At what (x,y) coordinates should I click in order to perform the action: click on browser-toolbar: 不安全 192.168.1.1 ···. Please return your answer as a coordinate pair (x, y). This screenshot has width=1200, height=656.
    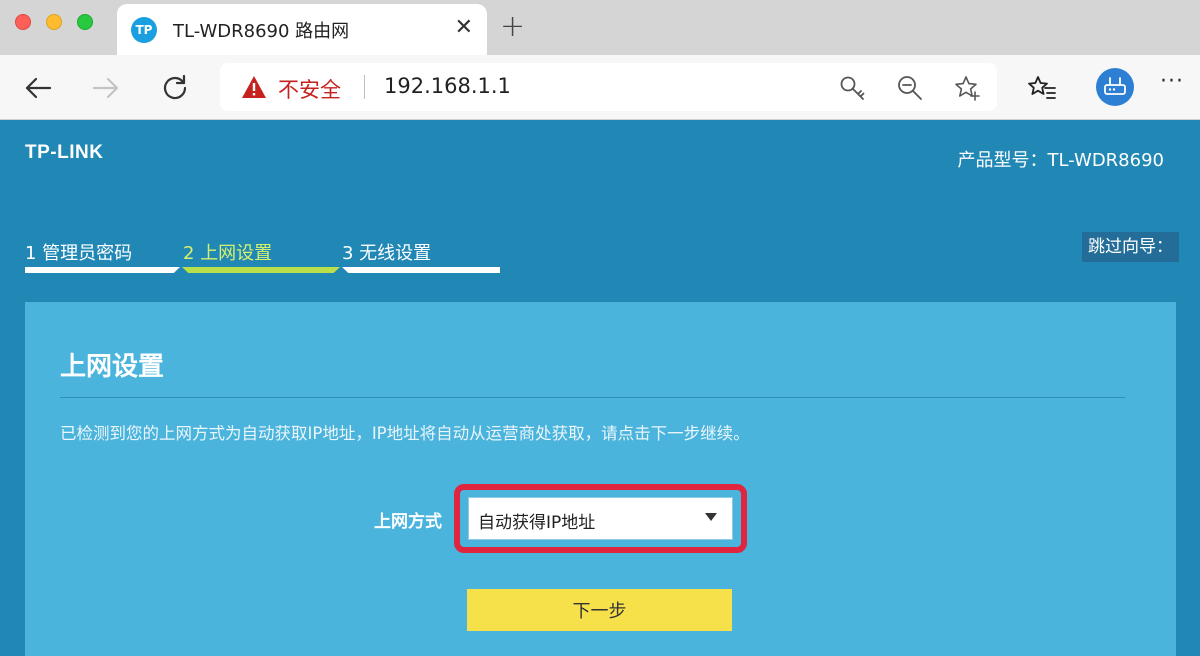
    Looking at the image, I should click on (600, 87).